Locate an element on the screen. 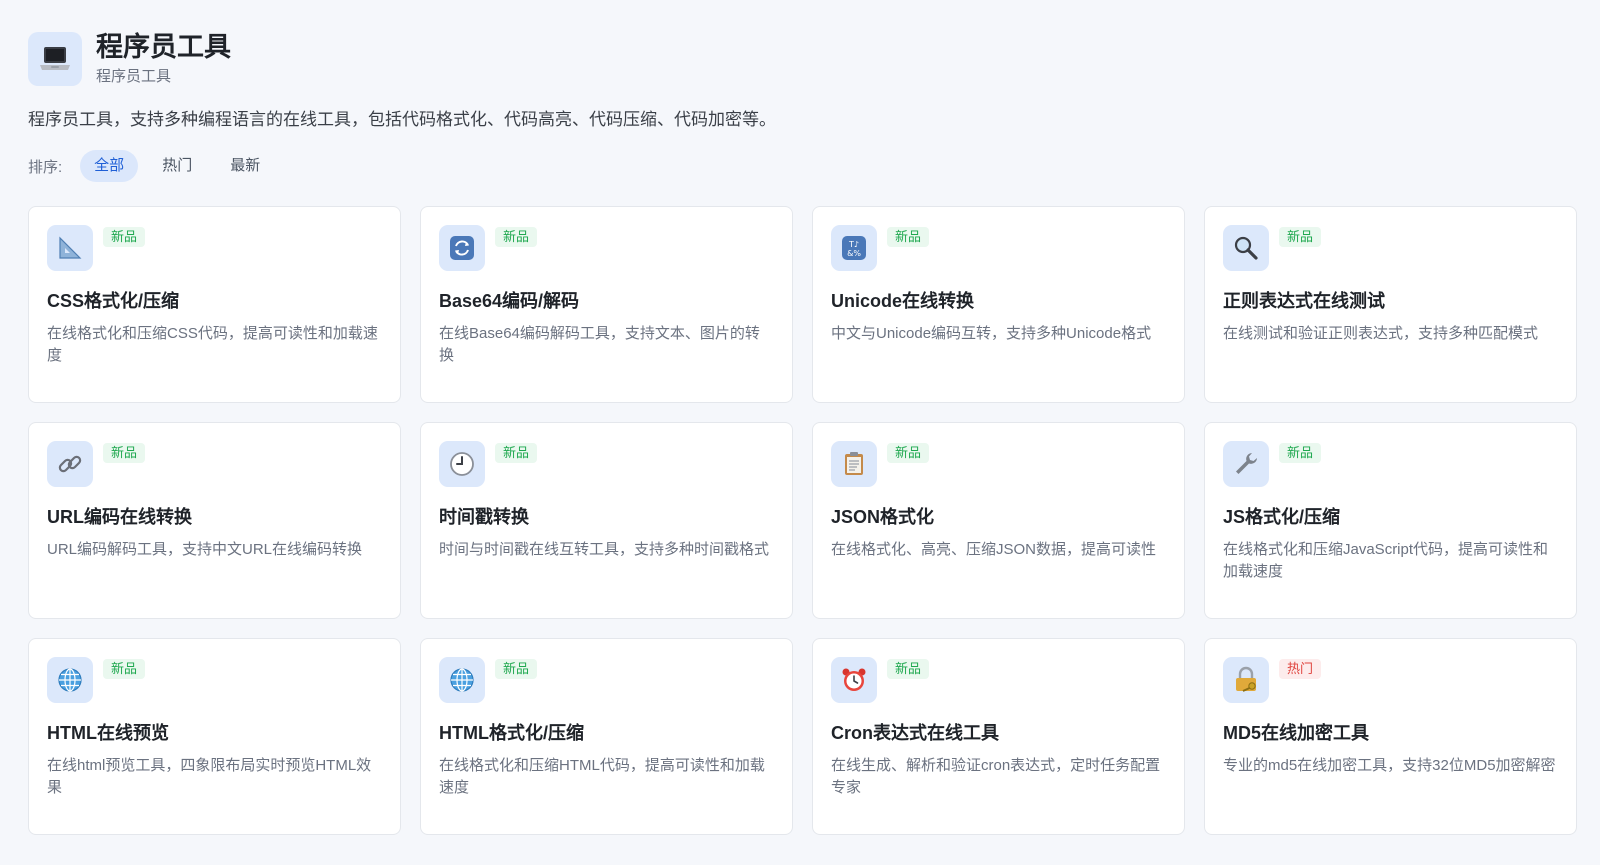  link-icon is located at coordinates (70, 464).